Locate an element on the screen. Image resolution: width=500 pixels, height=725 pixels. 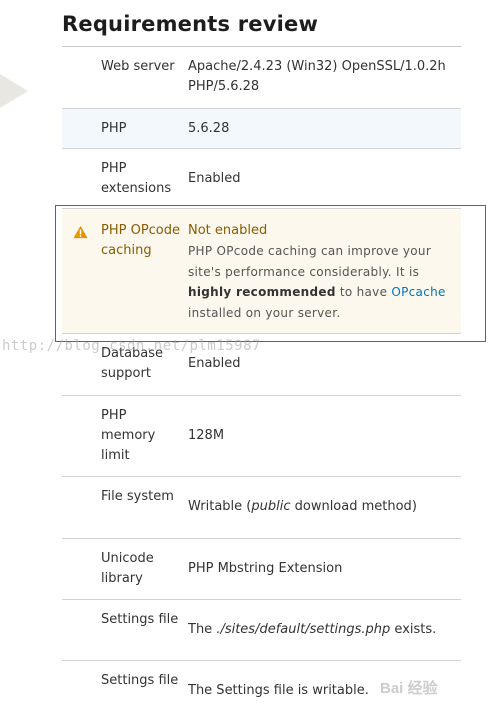
side-tab-arrow is located at coordinates (14, 91).